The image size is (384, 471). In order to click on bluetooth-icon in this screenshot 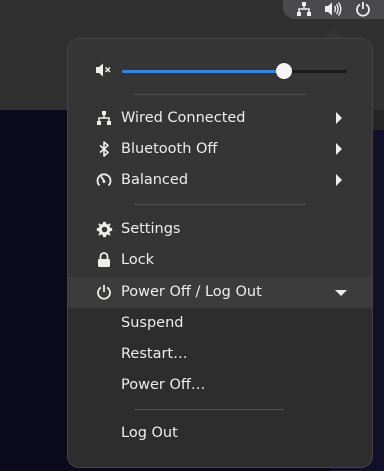, I will do `click(104, 149)`.